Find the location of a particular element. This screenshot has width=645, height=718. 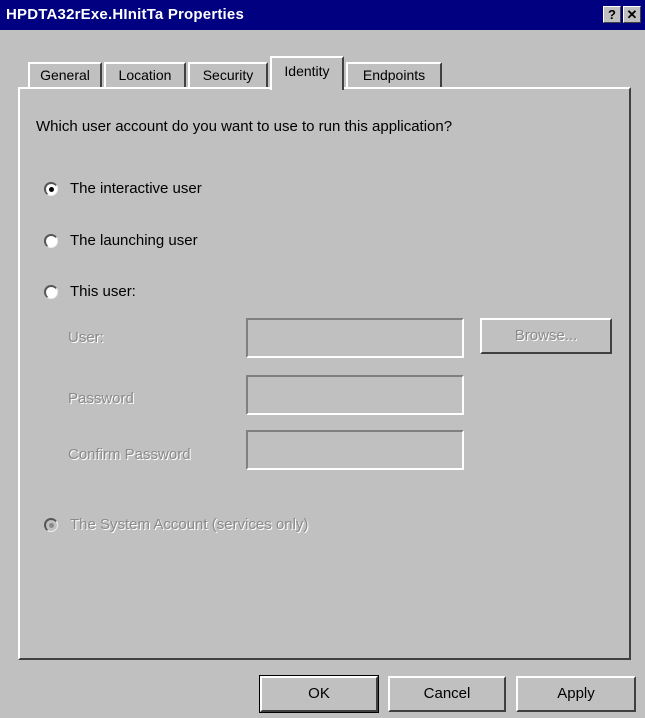

launching-user-label: The launching user is located at coordinates (134, 240).